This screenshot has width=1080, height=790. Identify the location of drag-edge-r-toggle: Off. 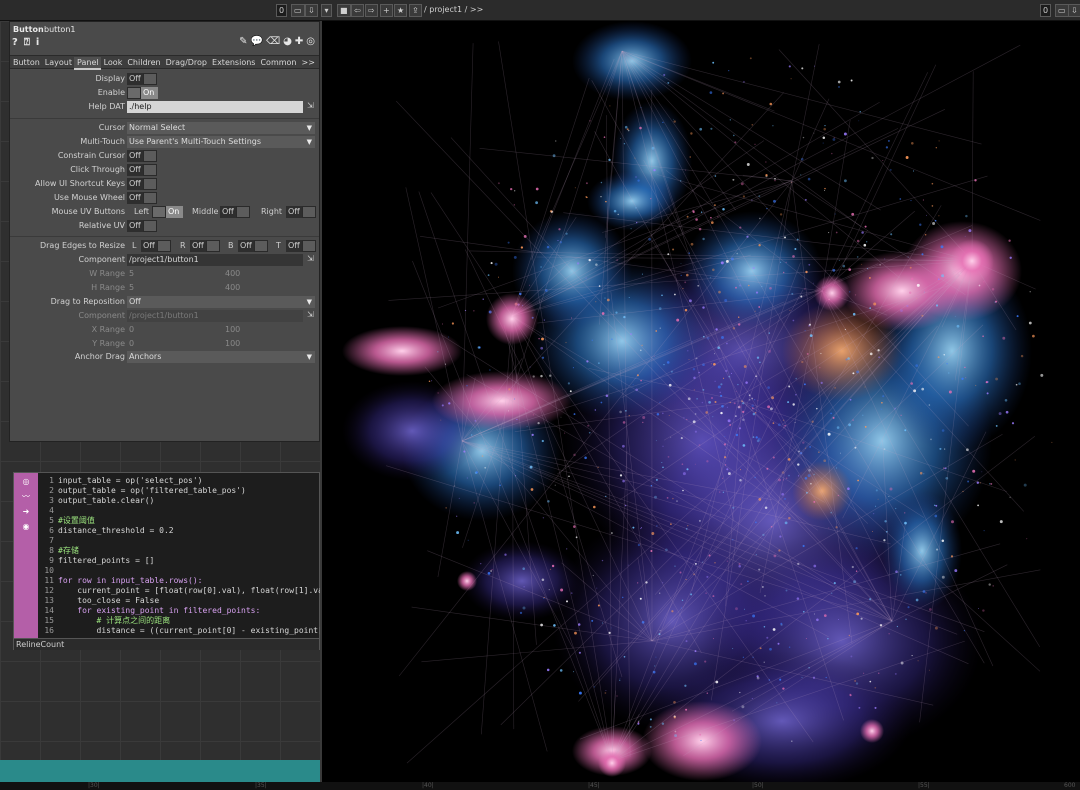
(205, 246).